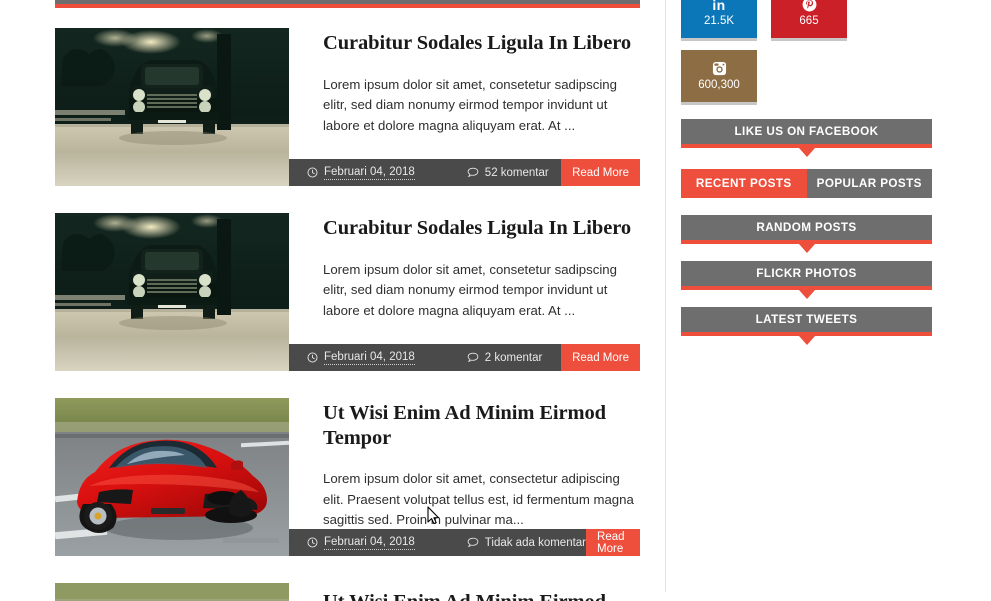 The width and height of the screenshot is (991, 601). I want to click on post-comment-count: 2 komentar, so click(505, 357).